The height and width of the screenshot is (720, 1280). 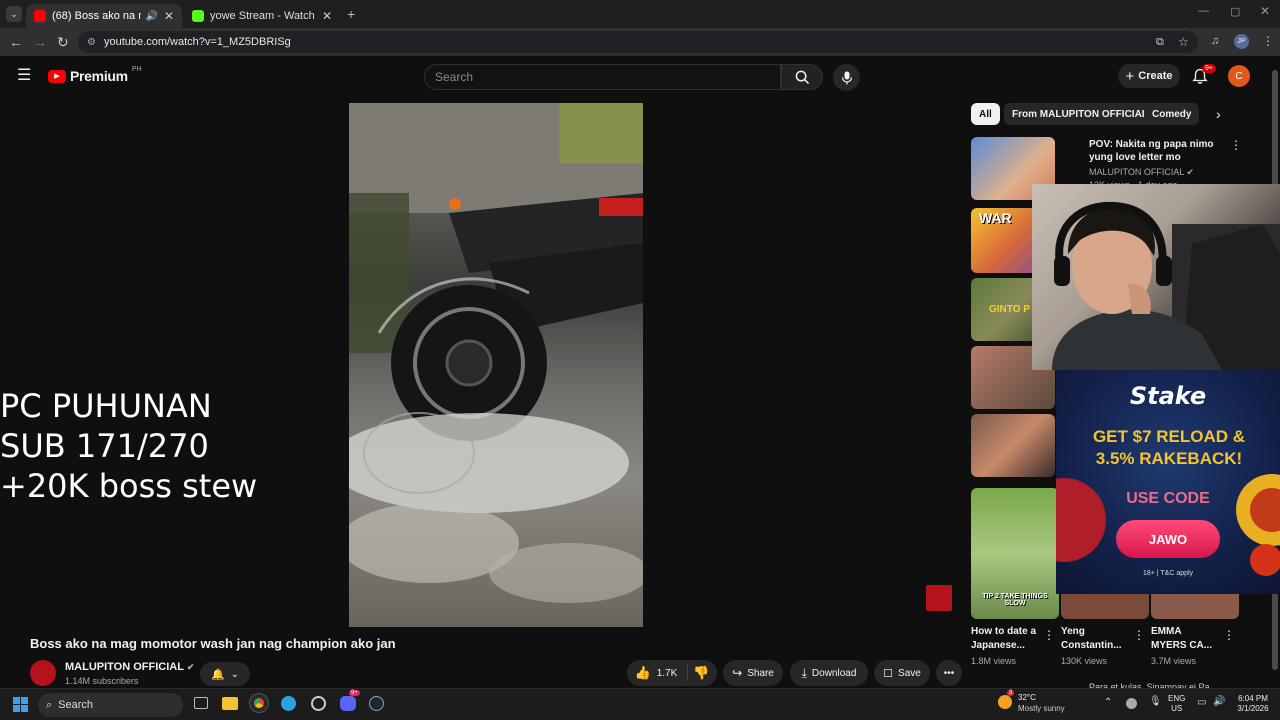 What do you see at coordinates (1253, 698) in the screenshot?
I see `clock-time: 6:04 PM` at bounding box center [1253, 698].